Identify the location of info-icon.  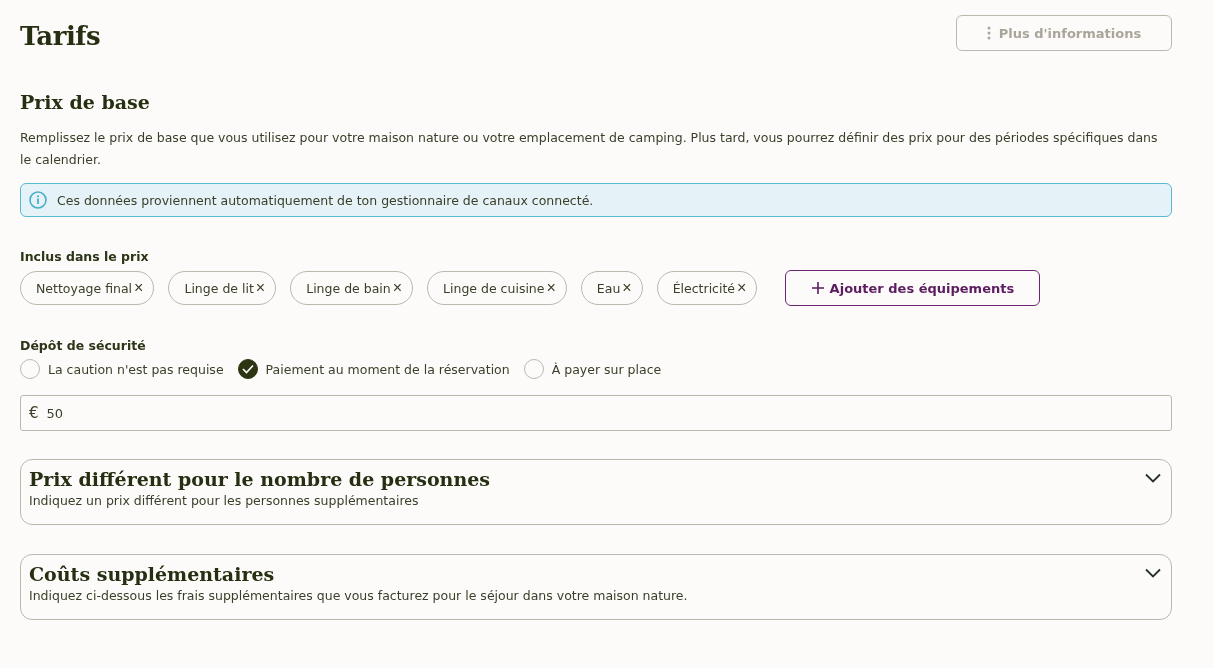
(38, 200).